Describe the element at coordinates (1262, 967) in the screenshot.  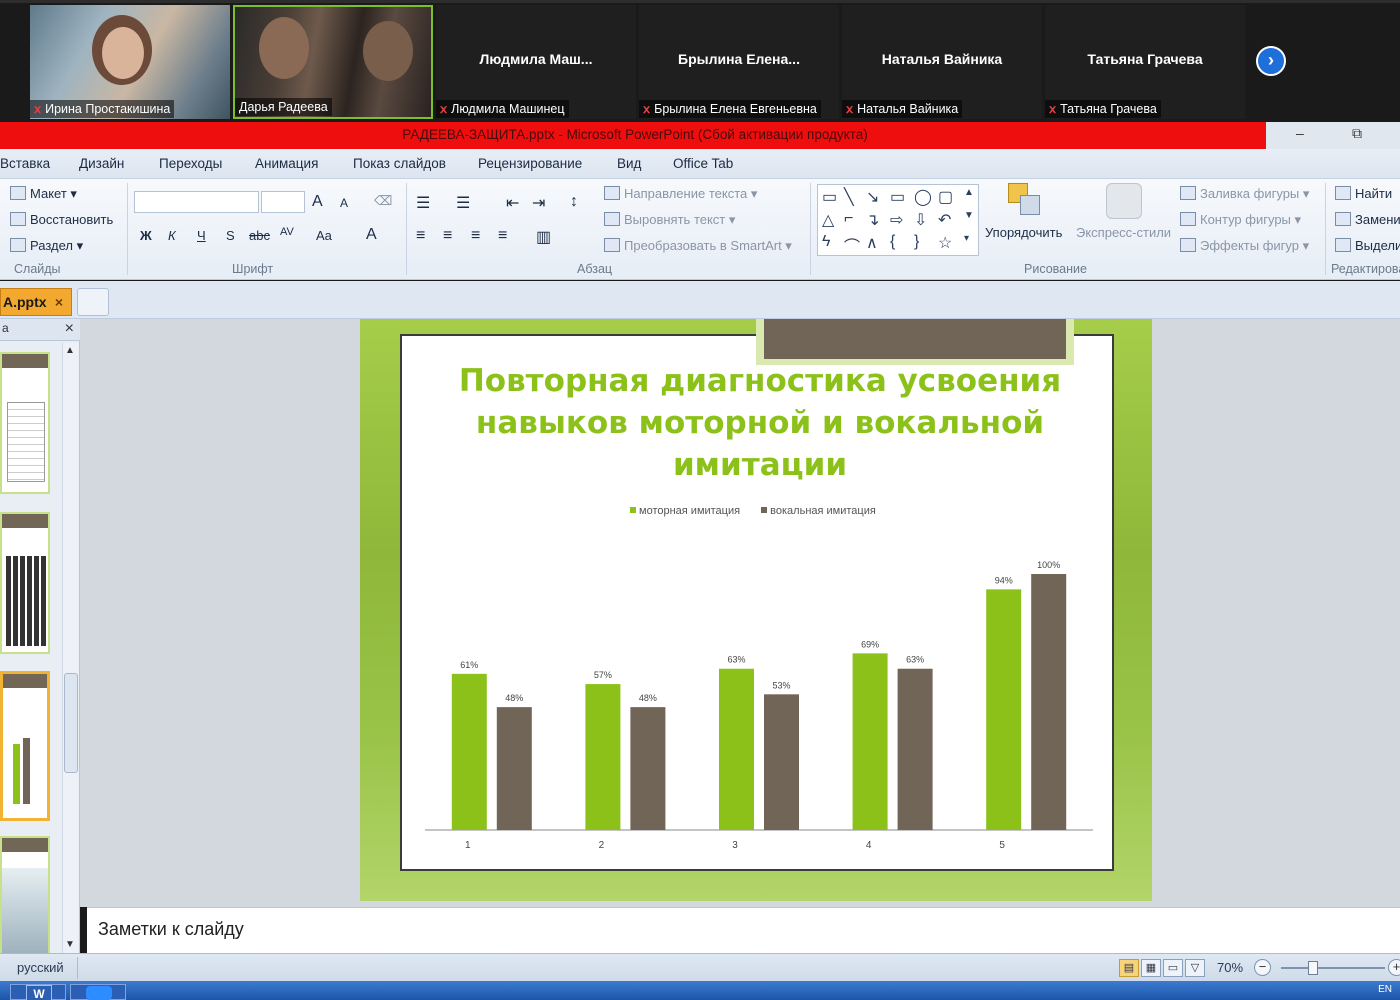
I see `zoom-out-button: −` at that location.